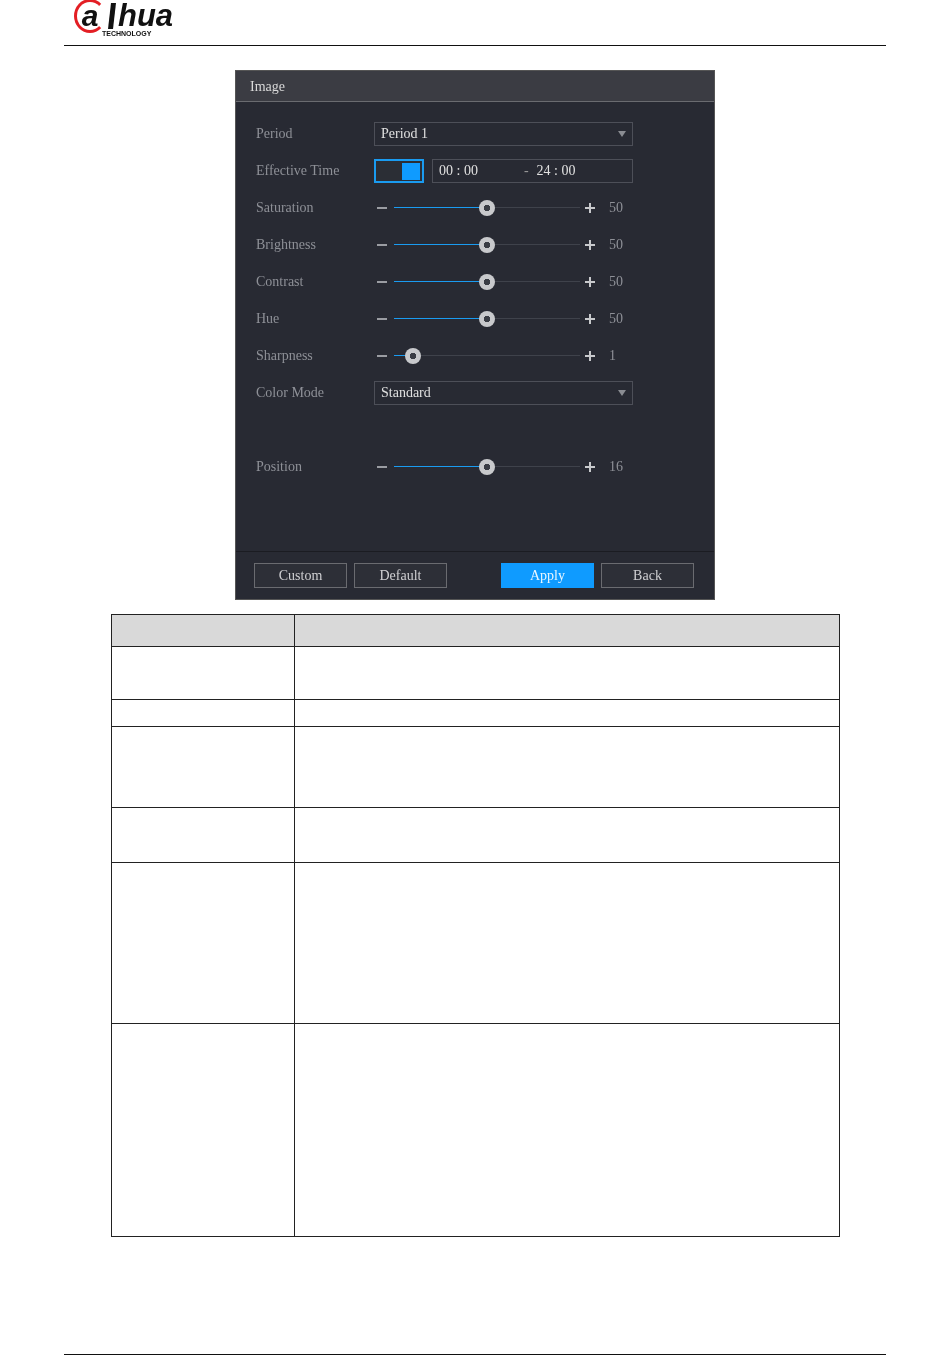  Describe the element at coordinates (400, 575) in the screenshot. I see `action-button: Default` at that location.